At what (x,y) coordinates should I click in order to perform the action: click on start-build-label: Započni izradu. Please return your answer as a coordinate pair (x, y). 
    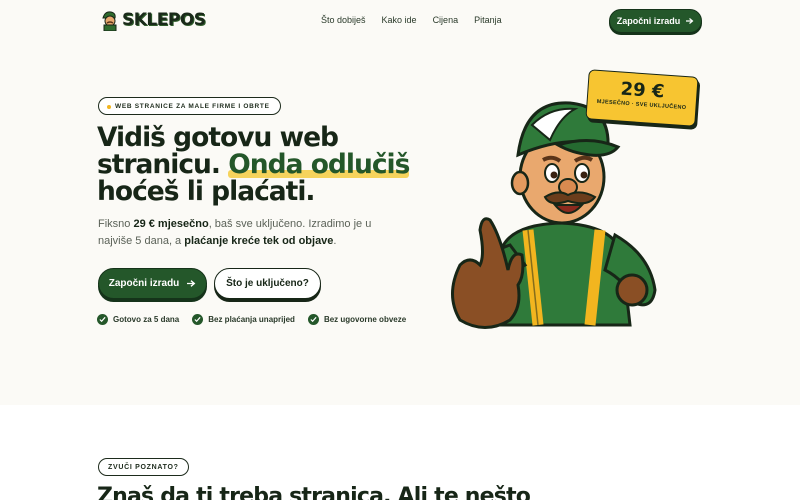
    Looking at the image, I should click on (144, 283).